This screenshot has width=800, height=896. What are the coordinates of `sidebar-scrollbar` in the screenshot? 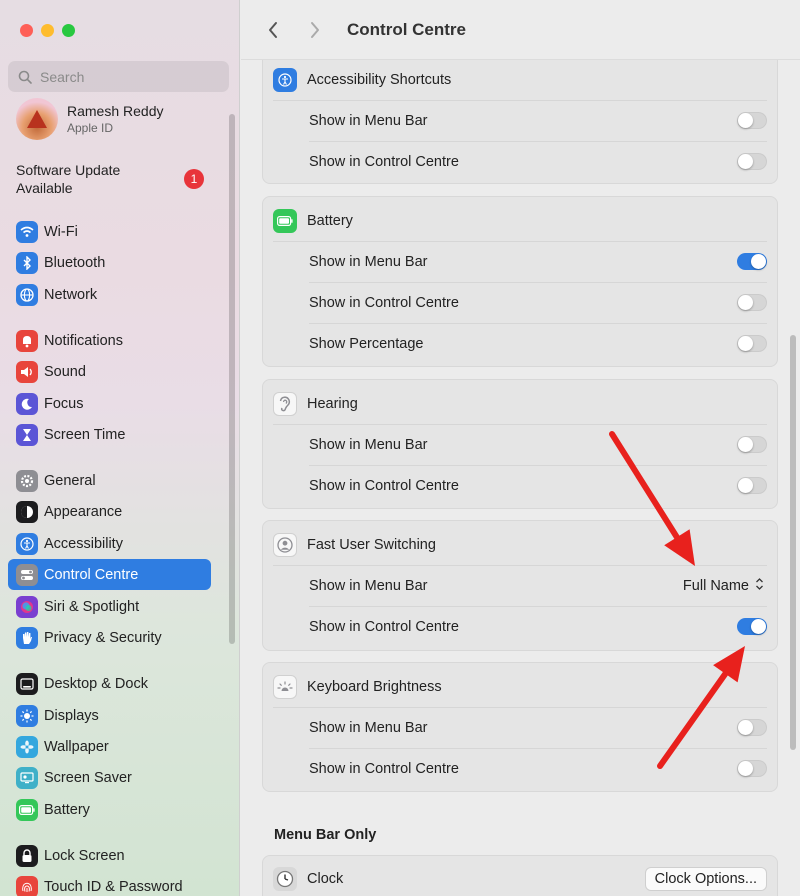 It's located at (232, 379).